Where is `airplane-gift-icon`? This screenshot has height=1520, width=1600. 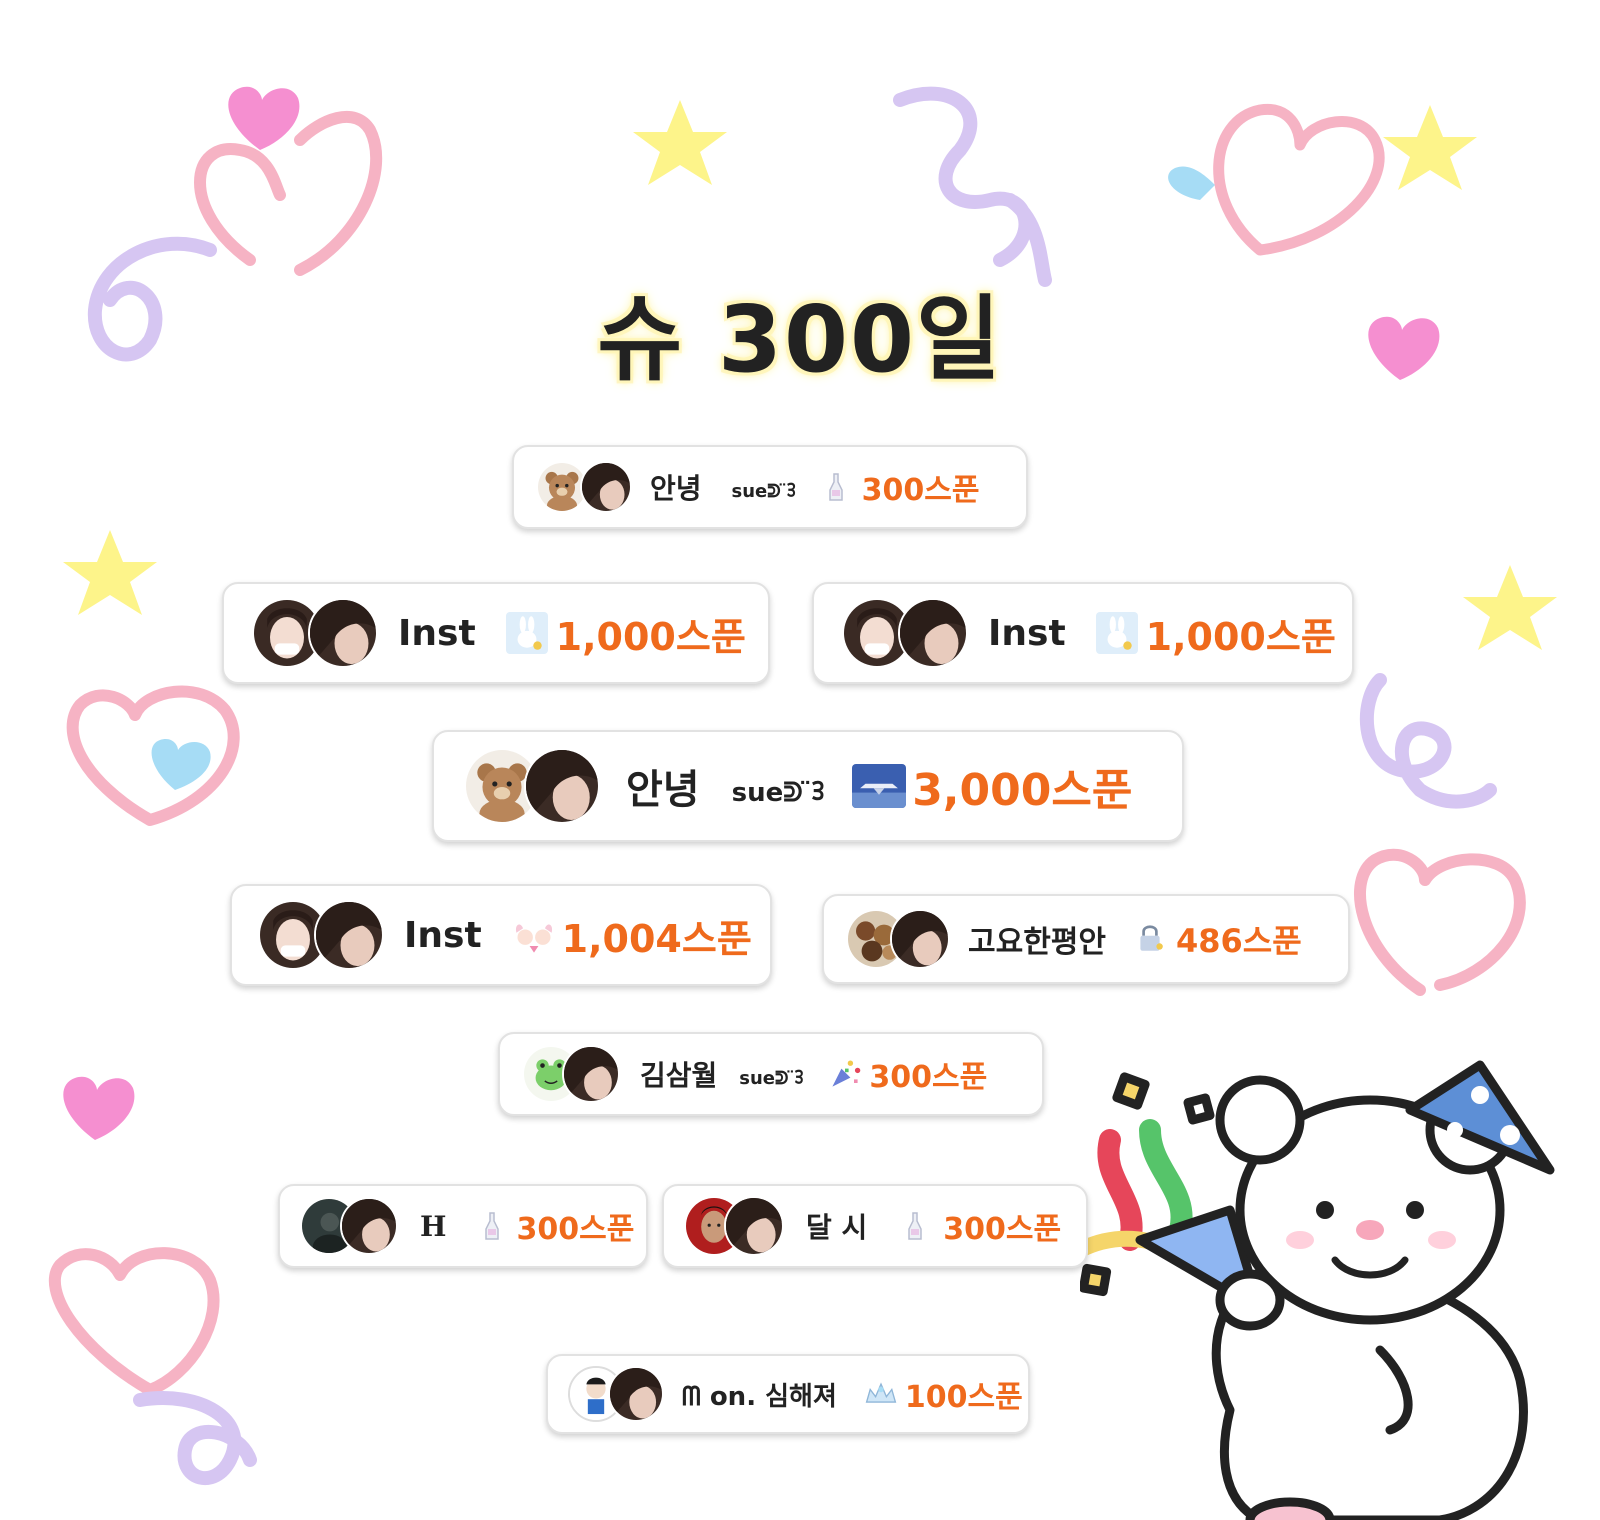 airplane-gift-icon is located at coordinates (879, 786).